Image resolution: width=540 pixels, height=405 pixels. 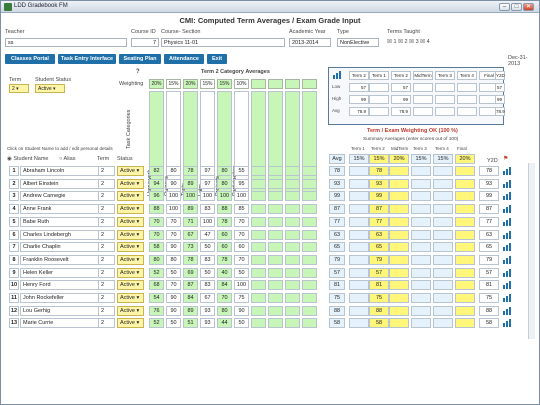 What do you see at coordinates (224, 259) in the screenshot?
I see `category-score: 78` at bounding box center [224, 259].